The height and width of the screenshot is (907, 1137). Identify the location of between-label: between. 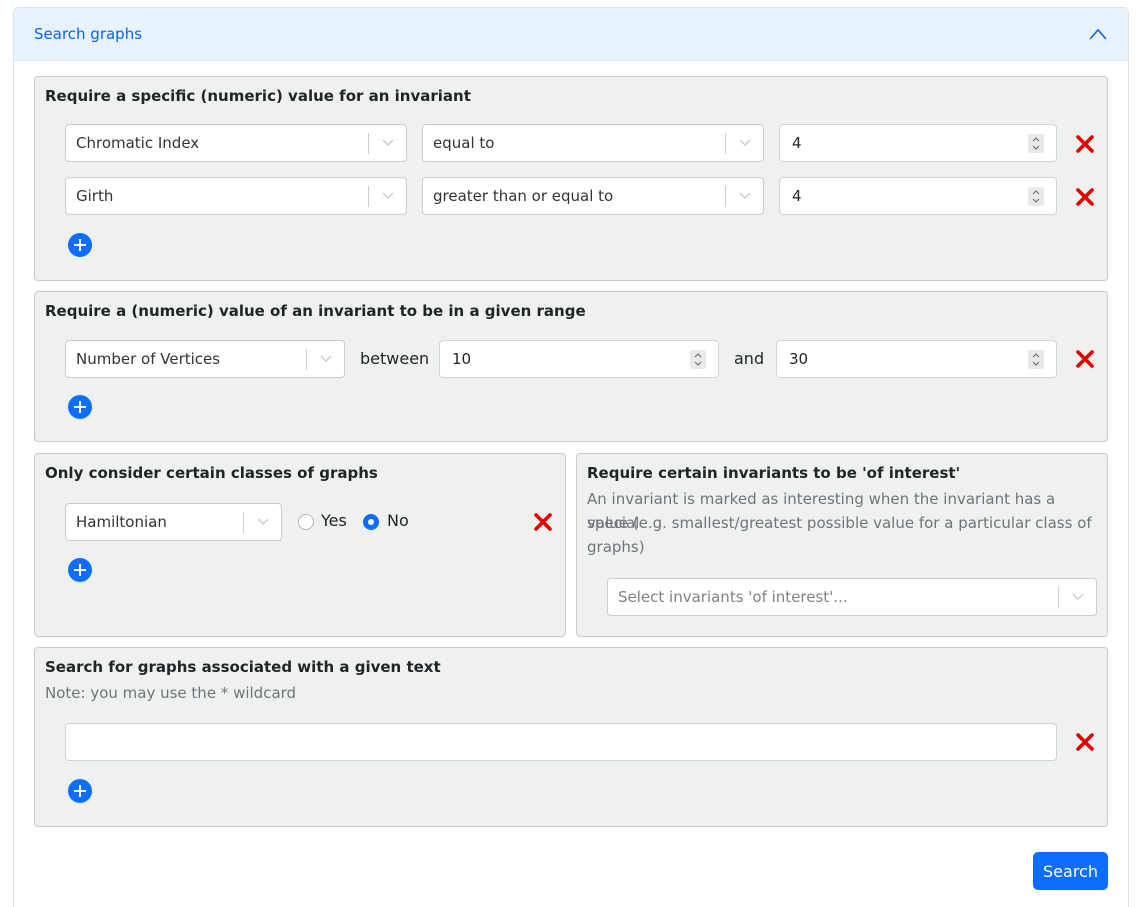
(395, 358).